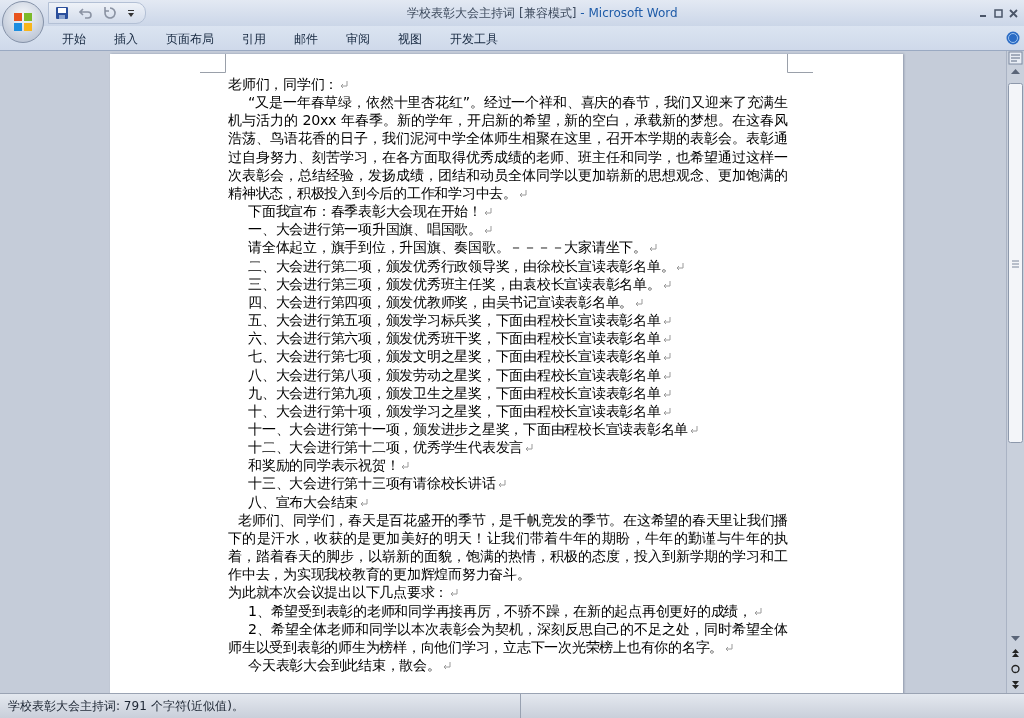 This screenshot has height=718, width=1024. I want to click on ribbon-tab: 页面布局, so click(190, 38).